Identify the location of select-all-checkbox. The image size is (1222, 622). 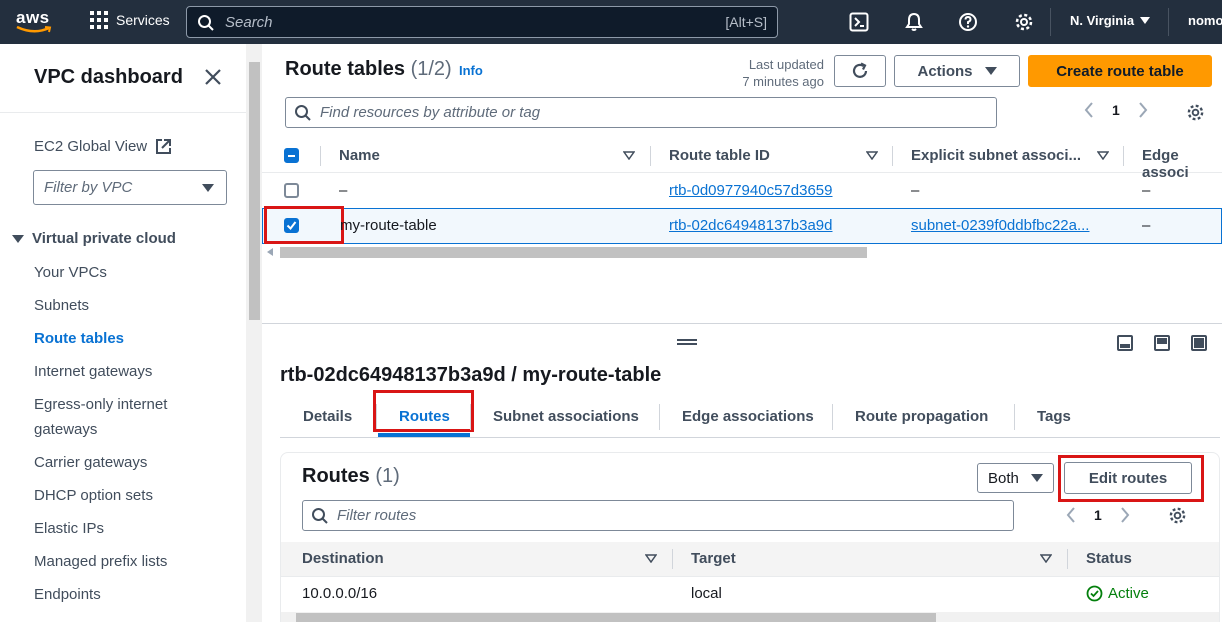
(291, 155).